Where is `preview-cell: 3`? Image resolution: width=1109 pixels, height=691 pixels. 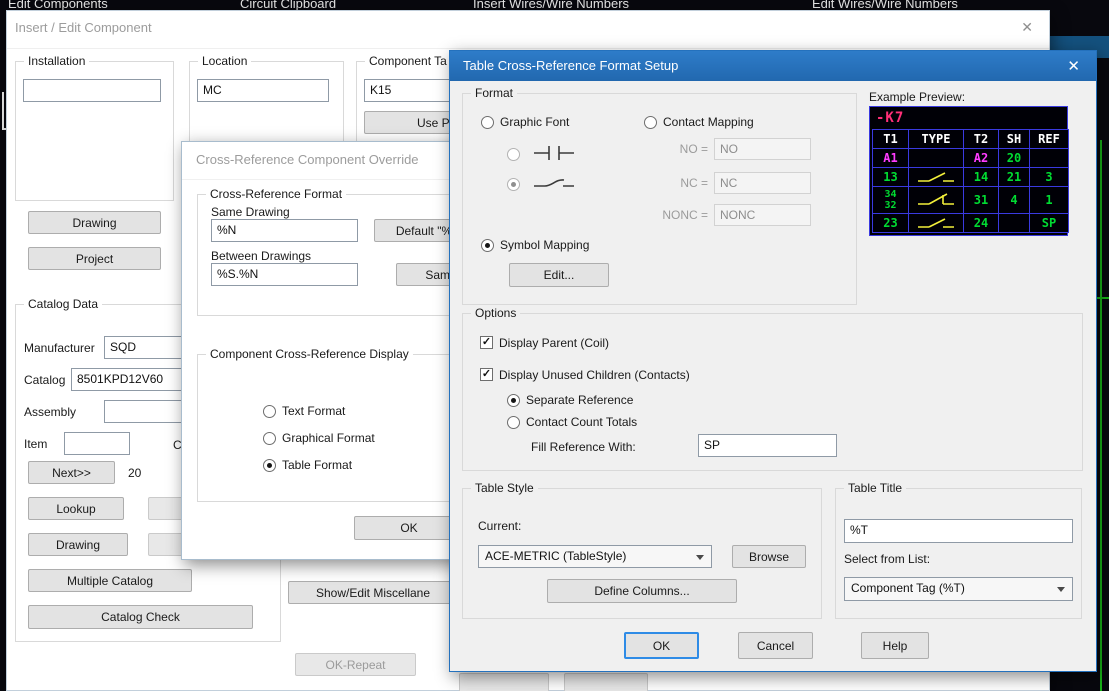
preview-cell: 3 is located at coordinates (1049, 177).